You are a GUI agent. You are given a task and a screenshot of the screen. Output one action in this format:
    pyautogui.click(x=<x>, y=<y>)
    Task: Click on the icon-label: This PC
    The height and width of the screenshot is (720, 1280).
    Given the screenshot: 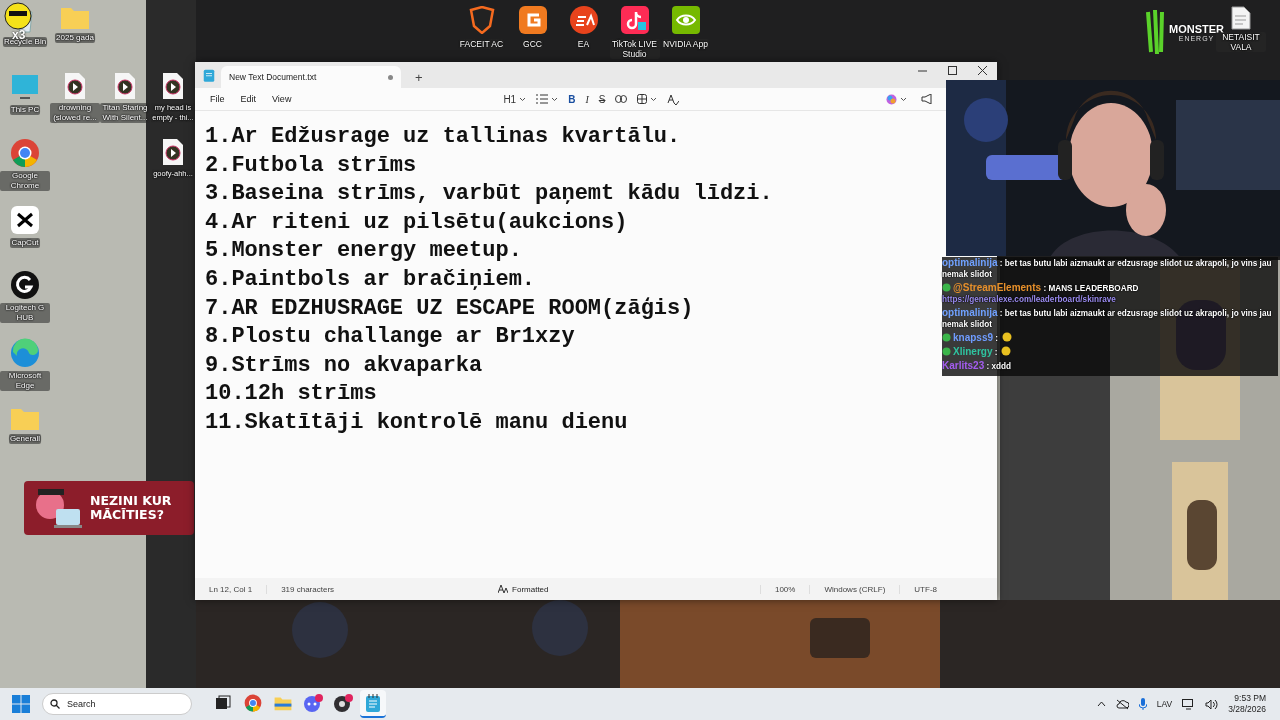 What is the action you would take?
    pyautogui.click(x=25, y=110)
    